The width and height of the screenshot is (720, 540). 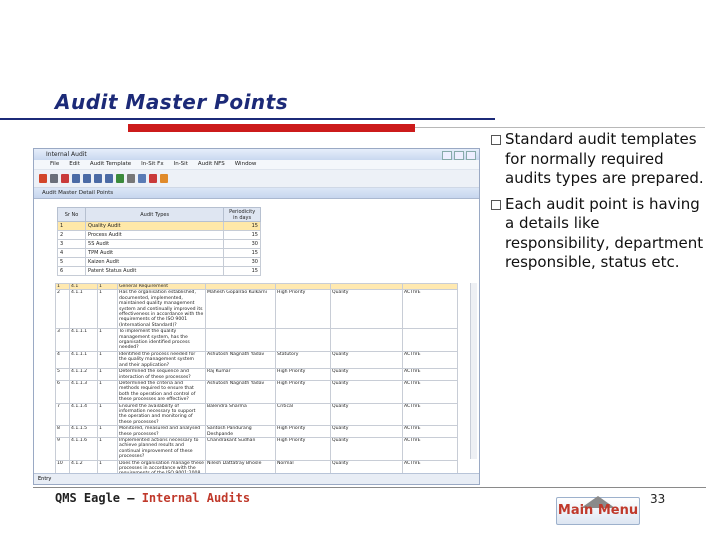 I want to click on window-controls, so click(x=459, y=155).